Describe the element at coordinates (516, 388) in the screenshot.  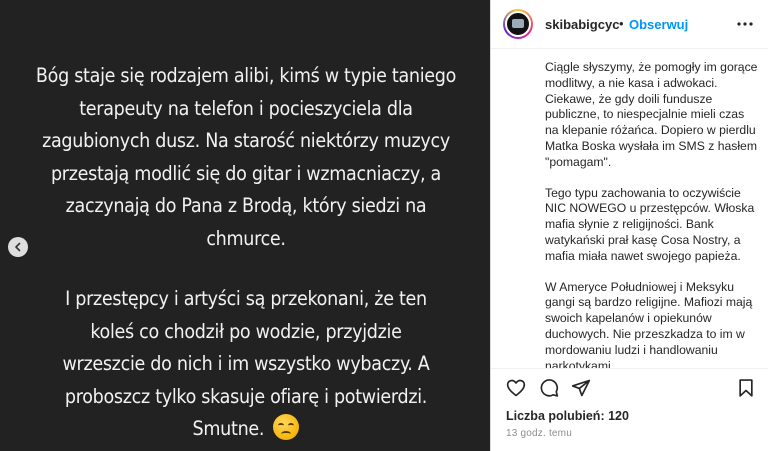
I see `heart-icon` at that location.